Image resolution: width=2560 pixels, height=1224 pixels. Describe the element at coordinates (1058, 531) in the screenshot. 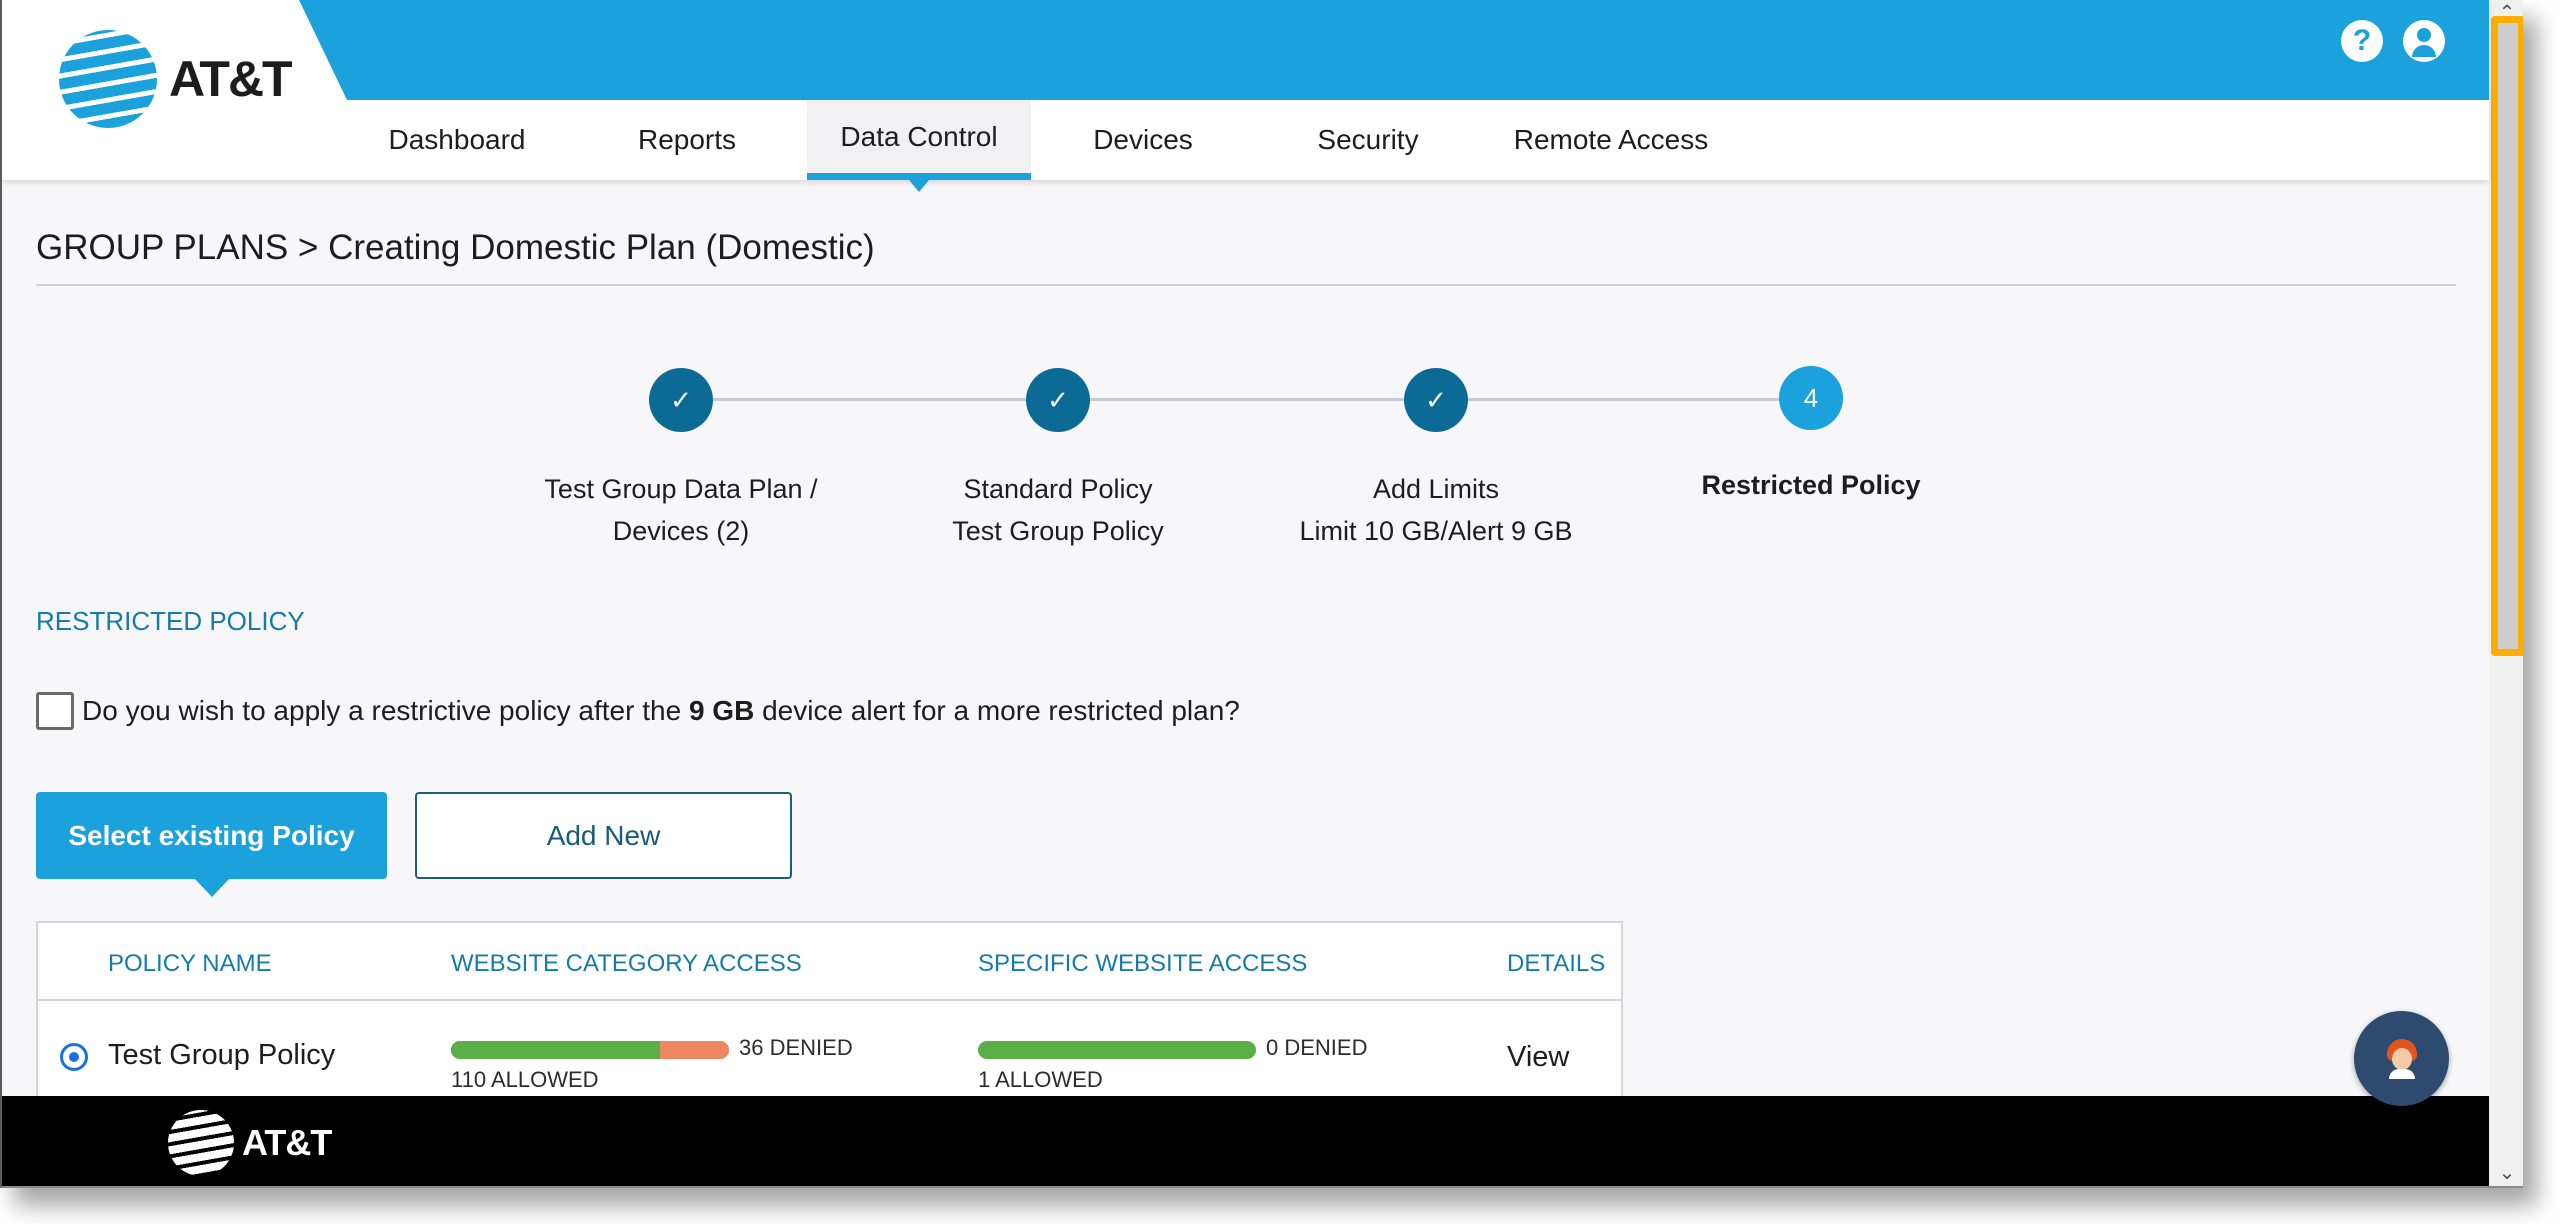

I see `step-label-line: Test Group Policy` at that location.